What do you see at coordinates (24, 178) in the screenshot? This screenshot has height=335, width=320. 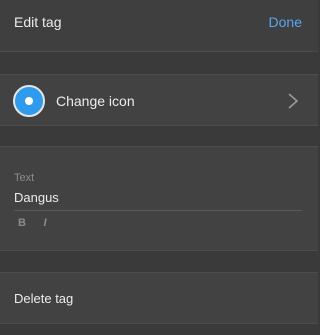 I see `text-field-label: Text` at bounding box center [24, 178].